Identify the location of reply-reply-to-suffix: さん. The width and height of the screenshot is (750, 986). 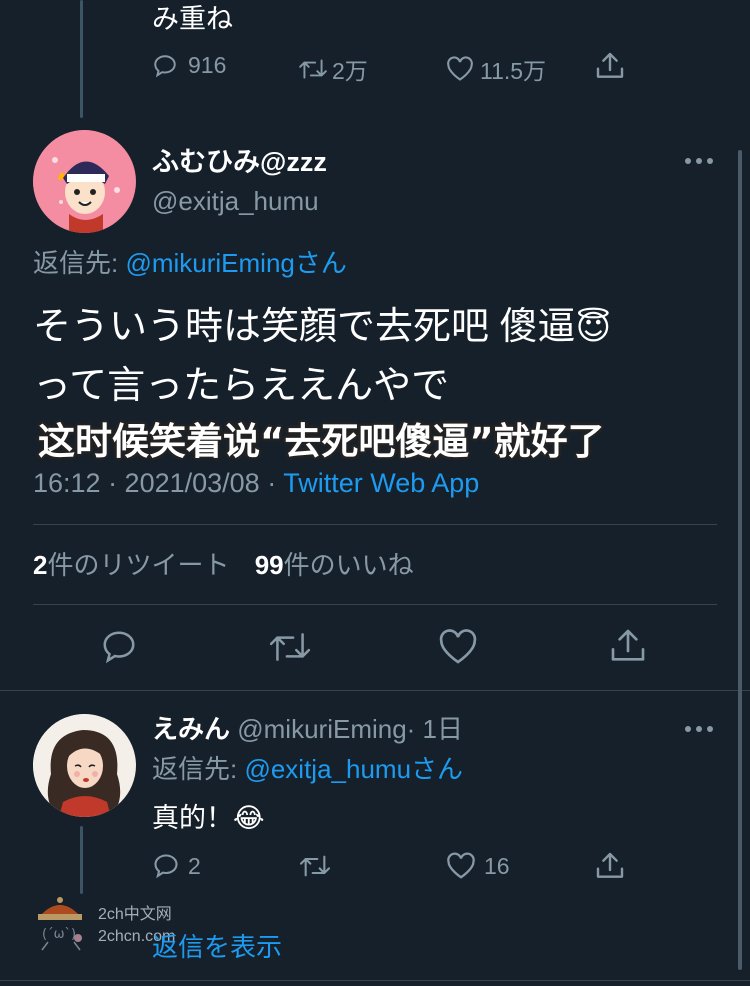
(437, 769).